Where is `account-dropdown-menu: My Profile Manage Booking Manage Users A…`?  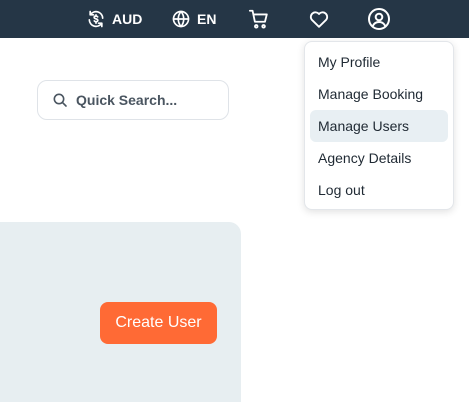 account-dropdown-menu: My Profile Manage Booking Manage Users A… is located at coordinates (379, 125).